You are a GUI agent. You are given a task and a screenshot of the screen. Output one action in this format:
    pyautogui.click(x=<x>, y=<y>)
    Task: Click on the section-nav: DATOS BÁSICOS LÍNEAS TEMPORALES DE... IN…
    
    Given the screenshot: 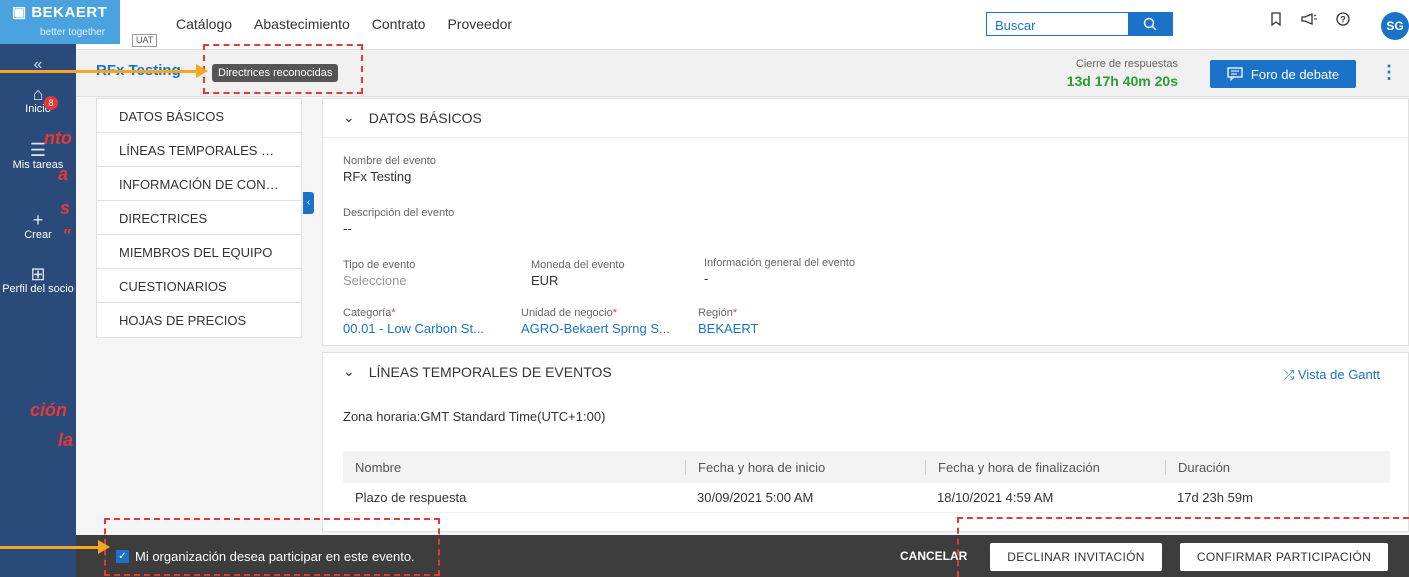 What is the action you would take?
    pyautogui.click(x=199, y=218)
    